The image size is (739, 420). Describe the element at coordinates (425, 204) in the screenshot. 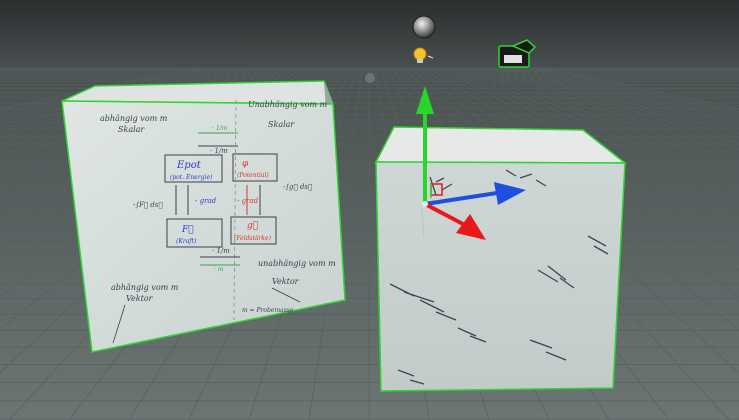

I see `gizmo-center` at that location.